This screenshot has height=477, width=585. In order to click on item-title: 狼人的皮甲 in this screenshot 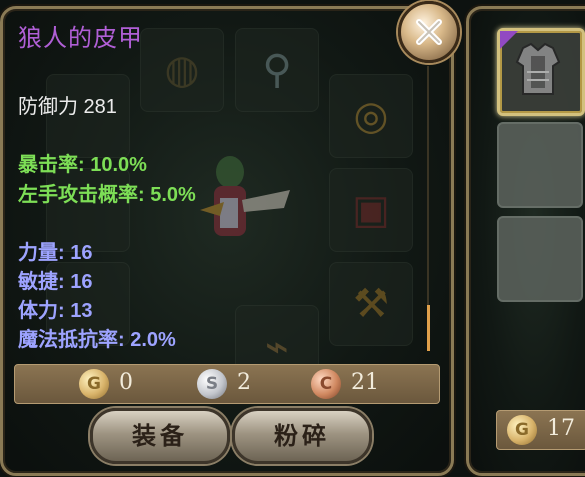, I will do `click(80, 38)`.